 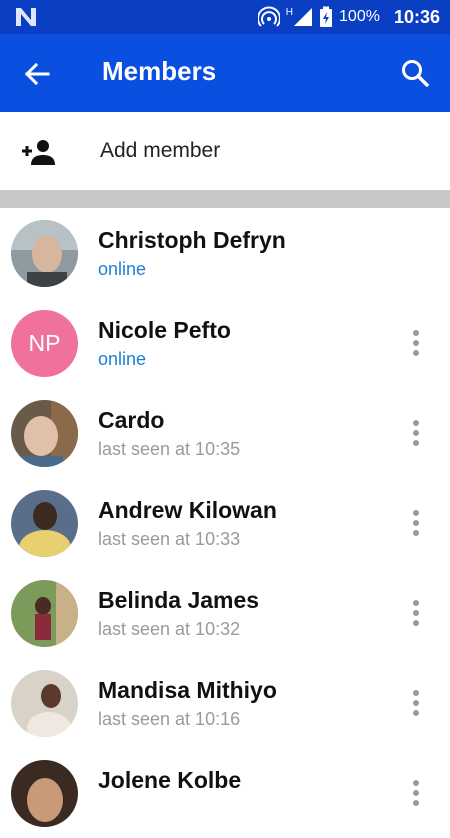 What do you see at coordinates (225, 151) in the screenshot?
I see `add-member-button: Add member` at bounding box center [225, 151].